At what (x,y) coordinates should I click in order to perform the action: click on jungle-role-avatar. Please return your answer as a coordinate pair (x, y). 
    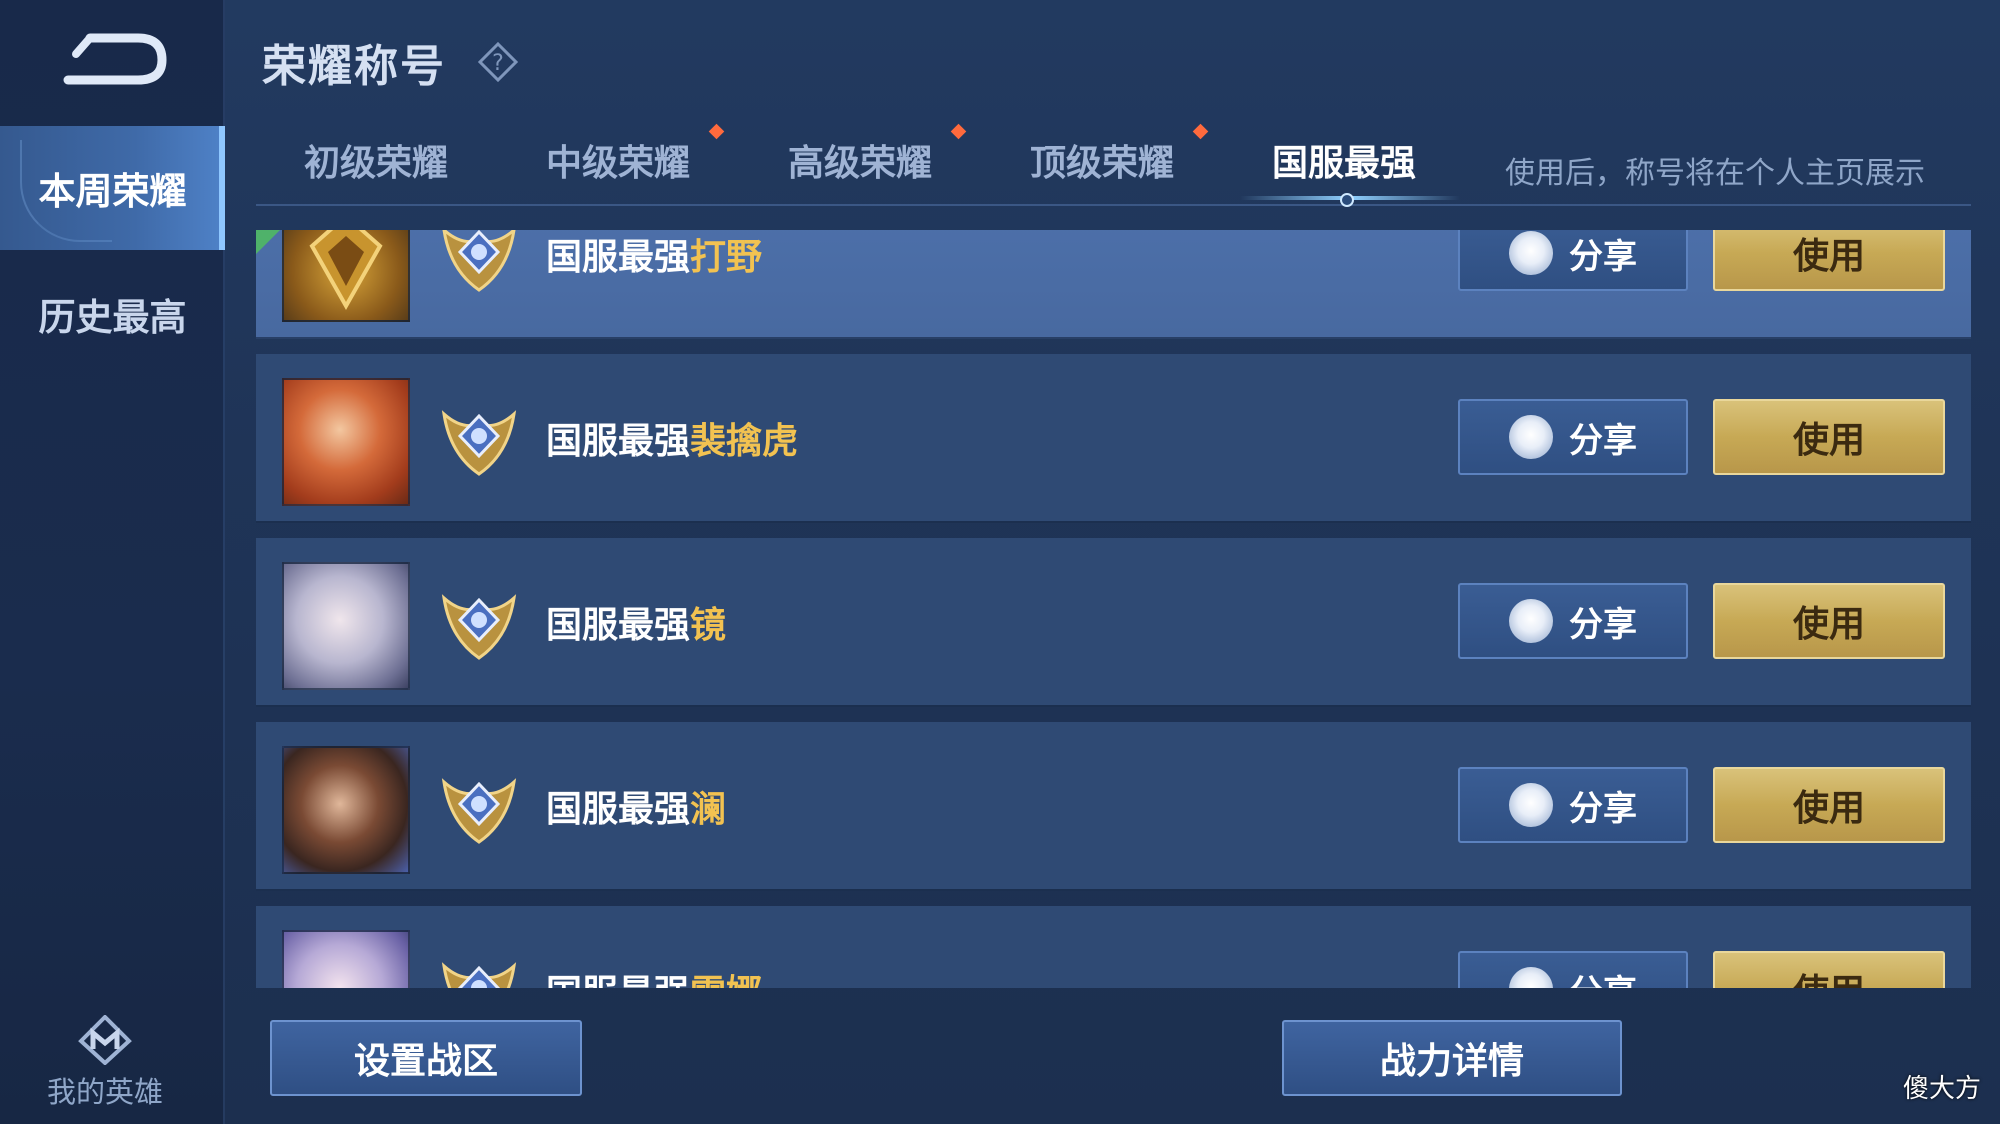
    Looking at the image, I should click on (346, 276).